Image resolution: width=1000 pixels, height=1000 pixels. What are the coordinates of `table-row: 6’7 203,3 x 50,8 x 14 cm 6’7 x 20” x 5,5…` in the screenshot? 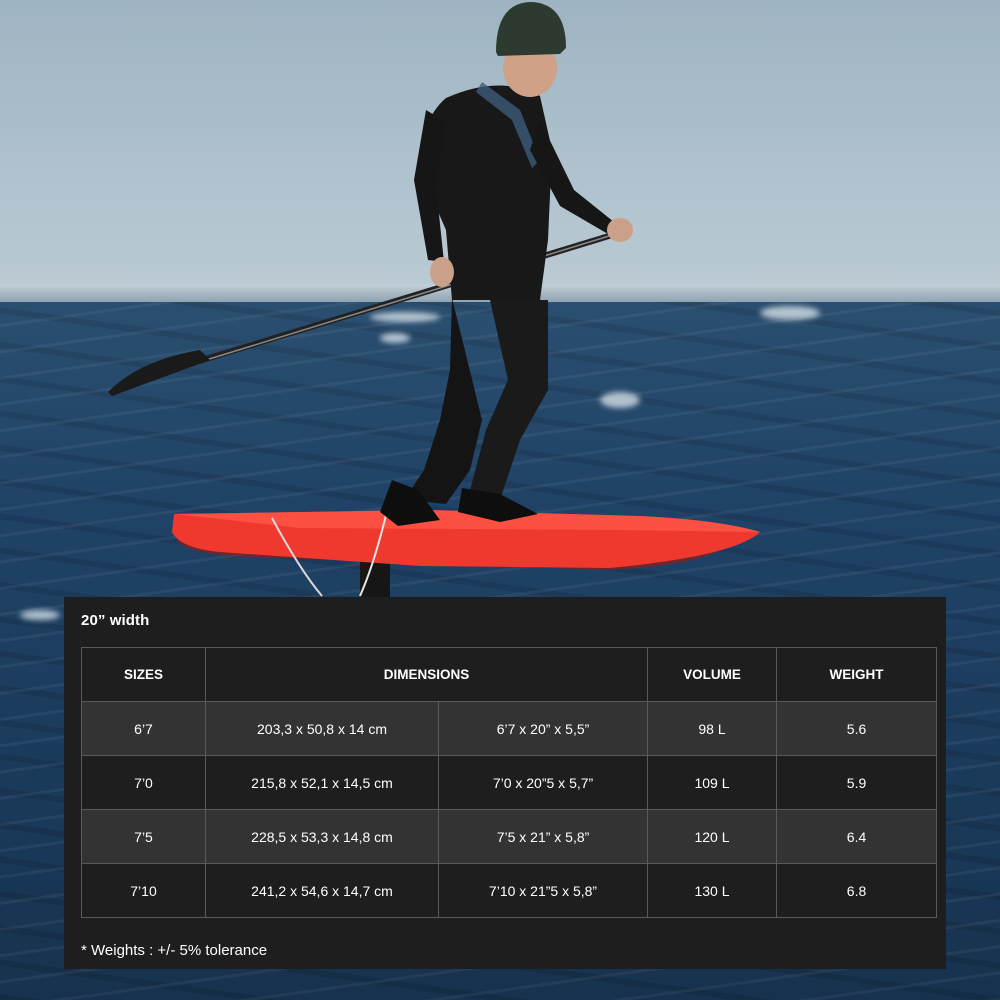 It's located at (509, 728).